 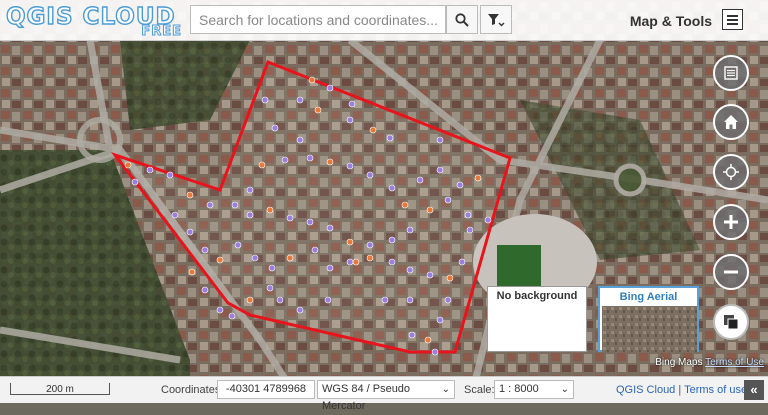 What do you see at coordinates (648, 319) in the screenshot?
I see `basemap-option-bing-aerial: Bing Aerial` at bounding box center [648, 319].